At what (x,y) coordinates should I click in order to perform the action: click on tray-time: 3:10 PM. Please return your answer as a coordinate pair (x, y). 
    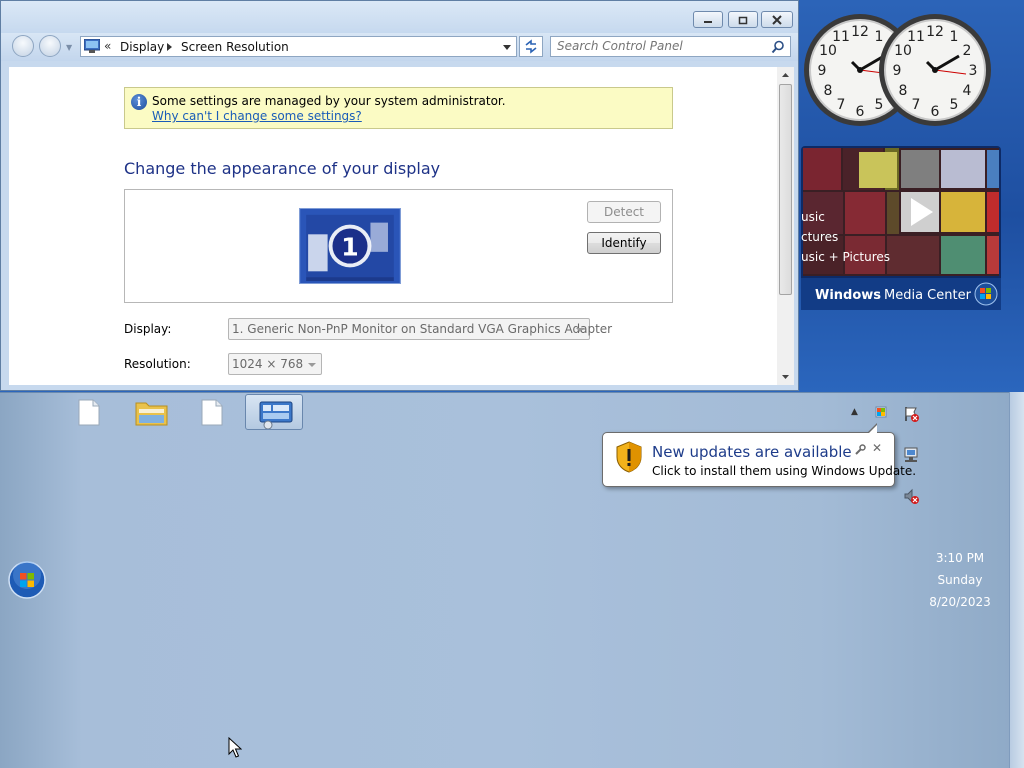
    Looking at the image, I should click on (960, 558).